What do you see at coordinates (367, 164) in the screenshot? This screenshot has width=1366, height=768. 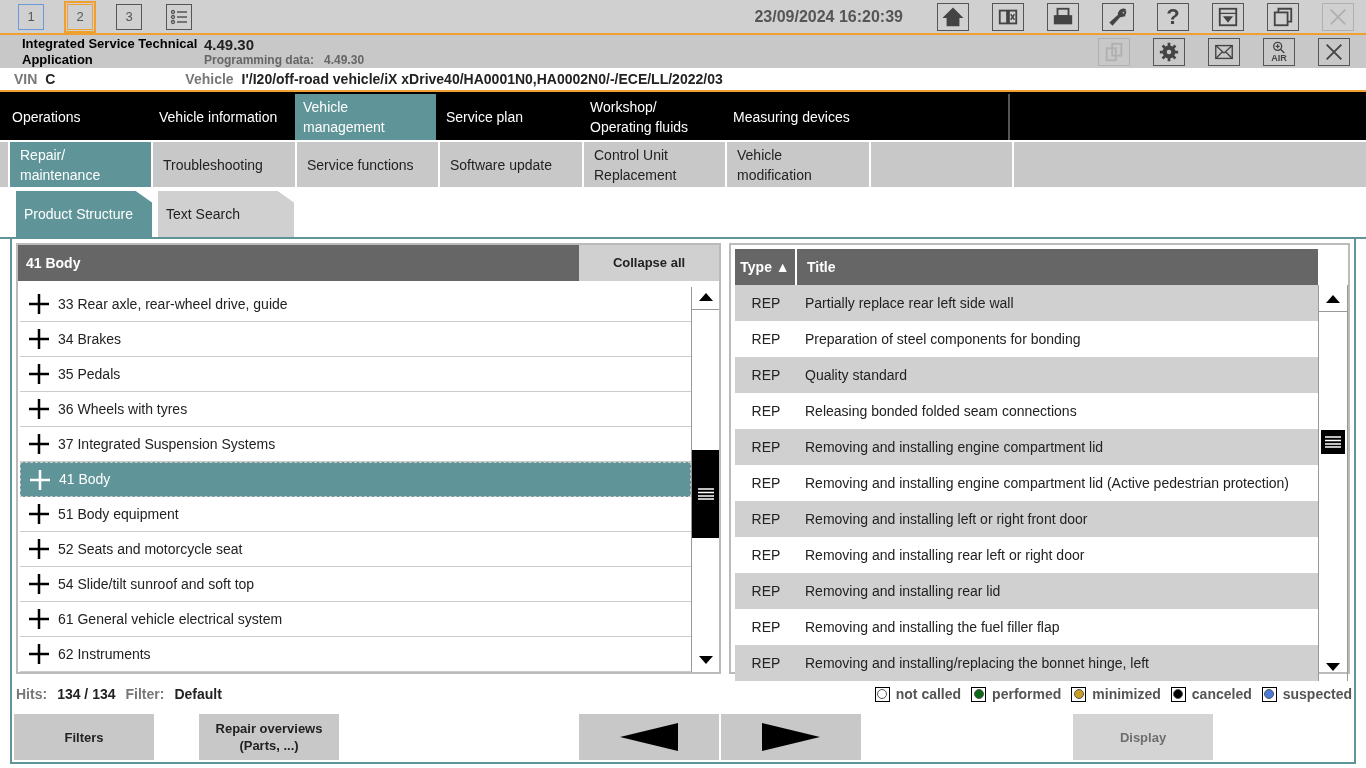 I see `sub-nav-tab: Service functions` at bounding box center [367, 164].